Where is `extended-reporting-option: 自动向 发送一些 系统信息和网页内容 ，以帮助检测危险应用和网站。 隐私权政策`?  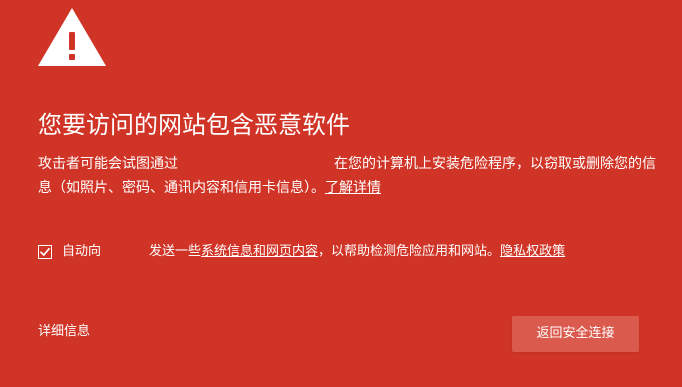
extended-reporting-option: 自动向 发送一些 系统信息和网页内容 ，以帮助检测危险应用和网站。 隐私权政策 is located at coordinates (348, 252).